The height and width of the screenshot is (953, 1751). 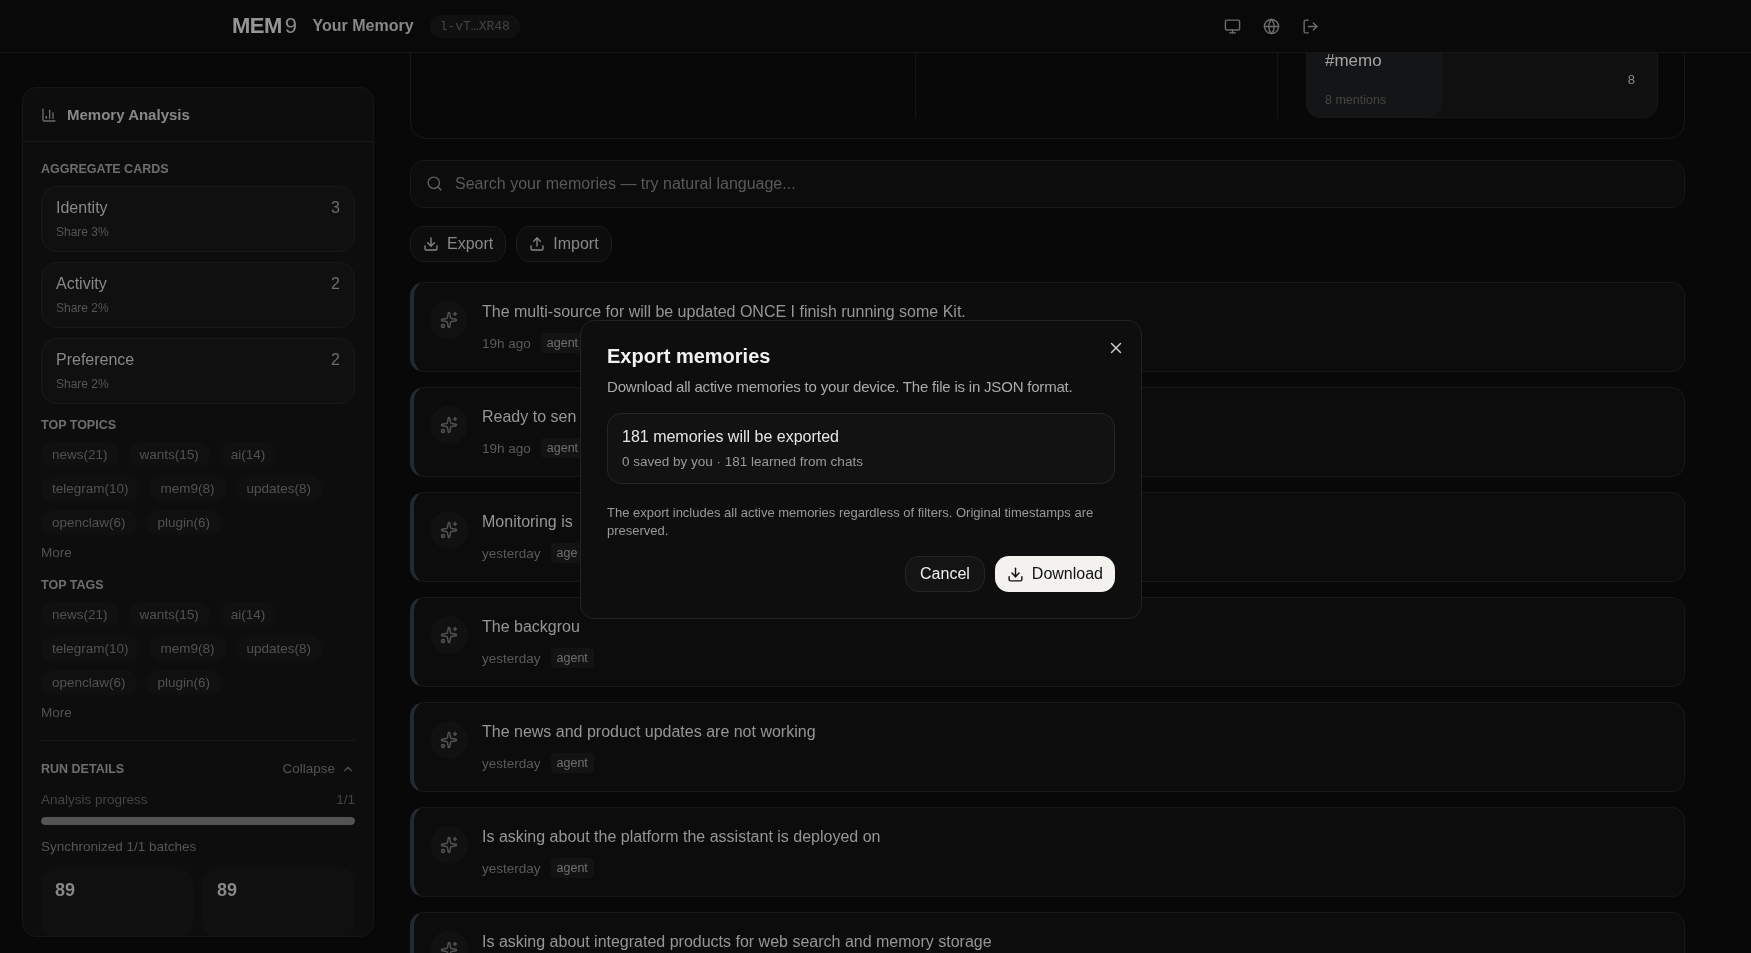 I want to click on memory-text: The news and product updates are not working, so click(x=649, y=732).